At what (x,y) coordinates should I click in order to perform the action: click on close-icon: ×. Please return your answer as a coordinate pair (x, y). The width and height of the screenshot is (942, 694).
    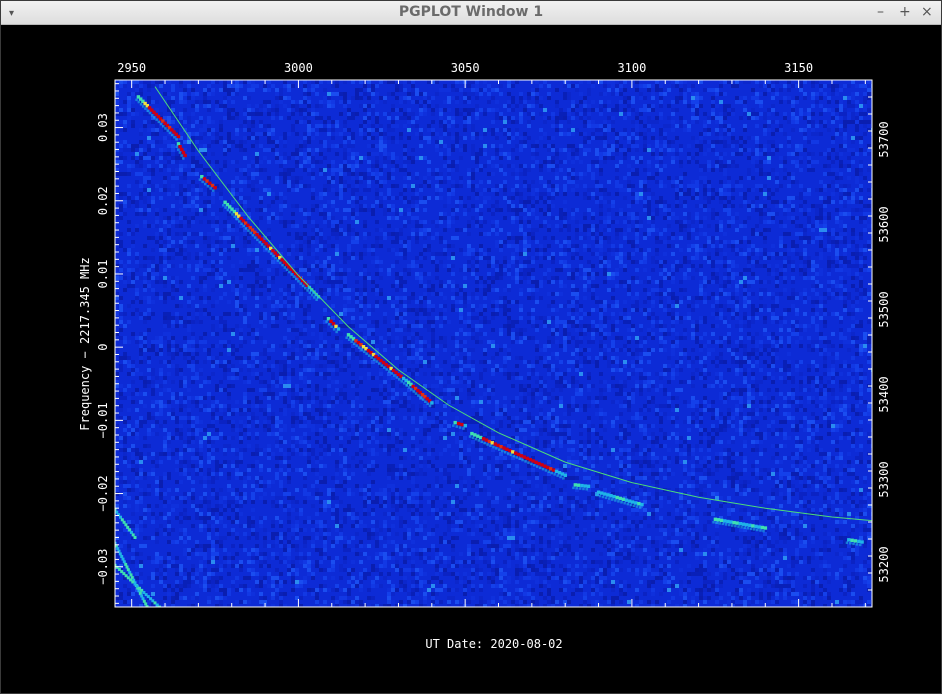
    Looking at the image, I should click on (927, 12).